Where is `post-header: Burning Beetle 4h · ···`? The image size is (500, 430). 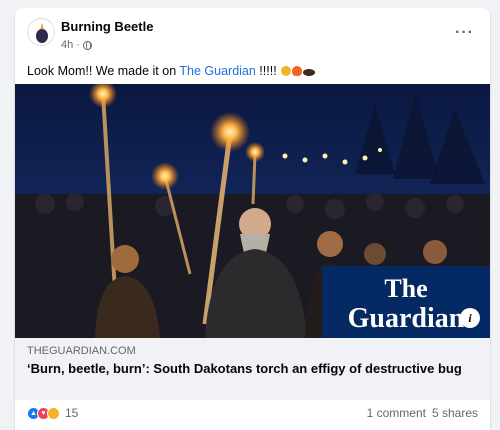 post-header: Burning Beetle 4h · ··· is located at coordinates (252, 40).